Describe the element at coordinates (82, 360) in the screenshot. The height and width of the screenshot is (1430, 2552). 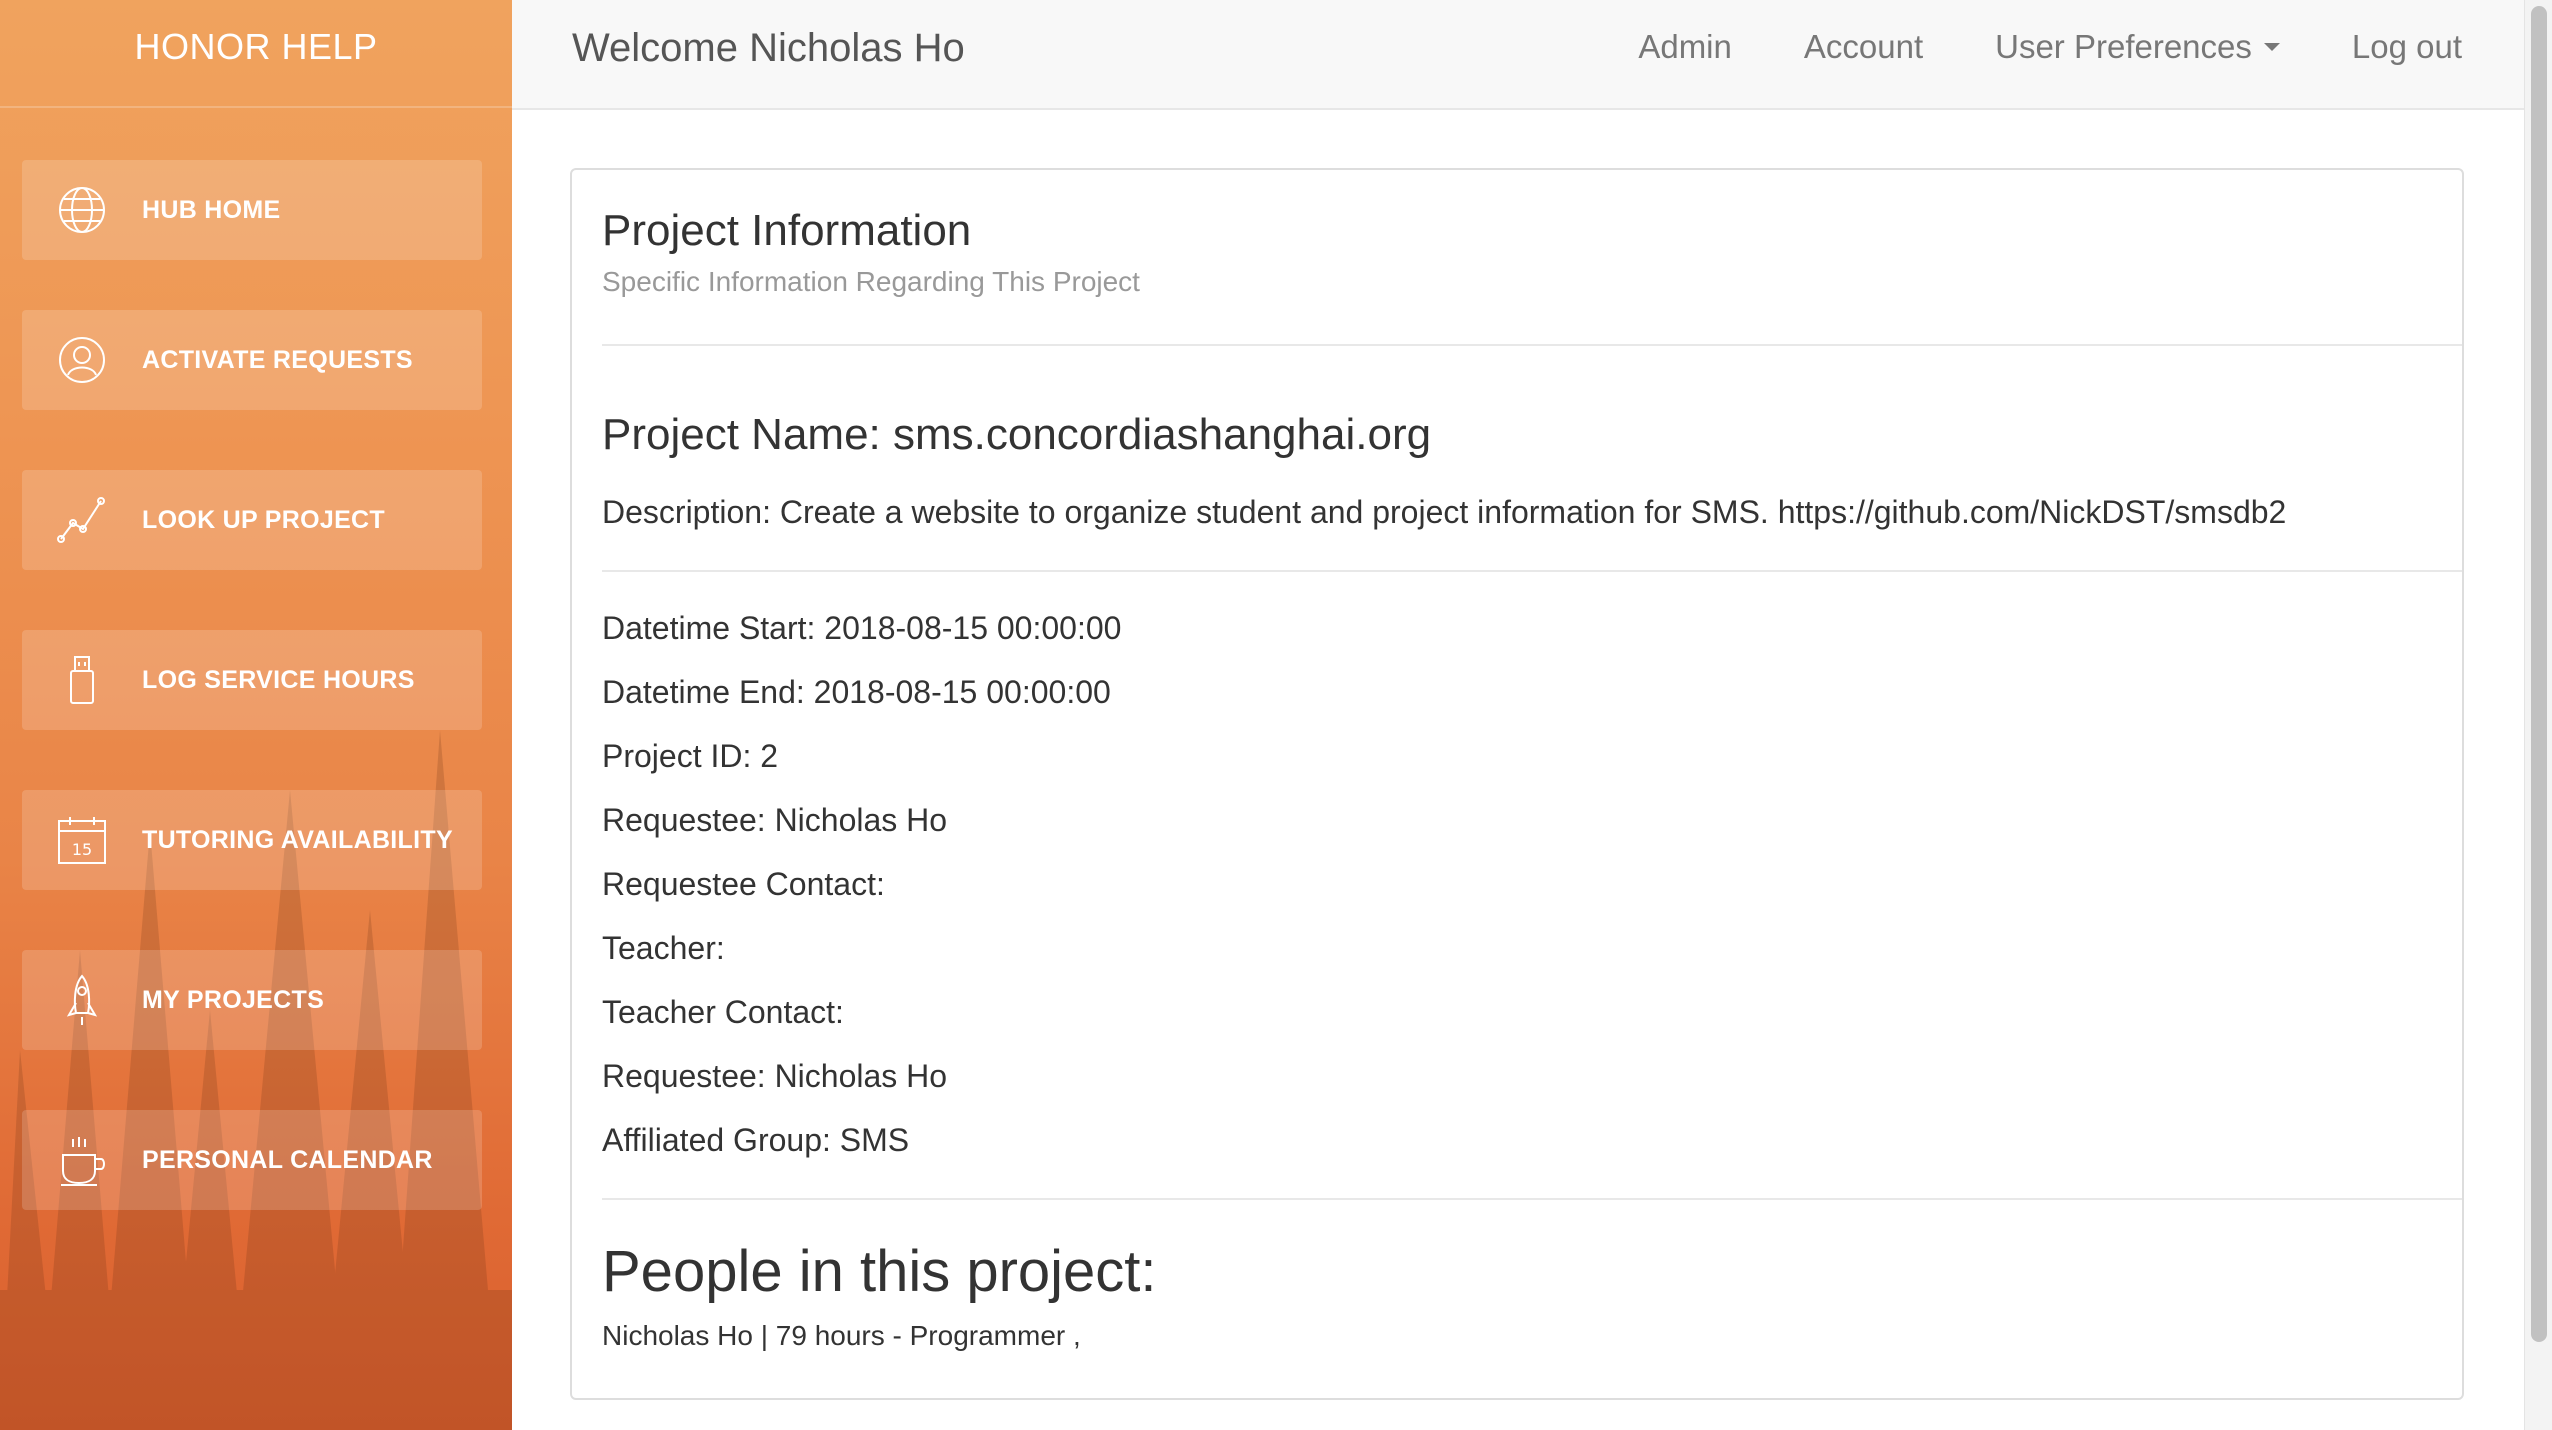
I see `user-icon` at that location.